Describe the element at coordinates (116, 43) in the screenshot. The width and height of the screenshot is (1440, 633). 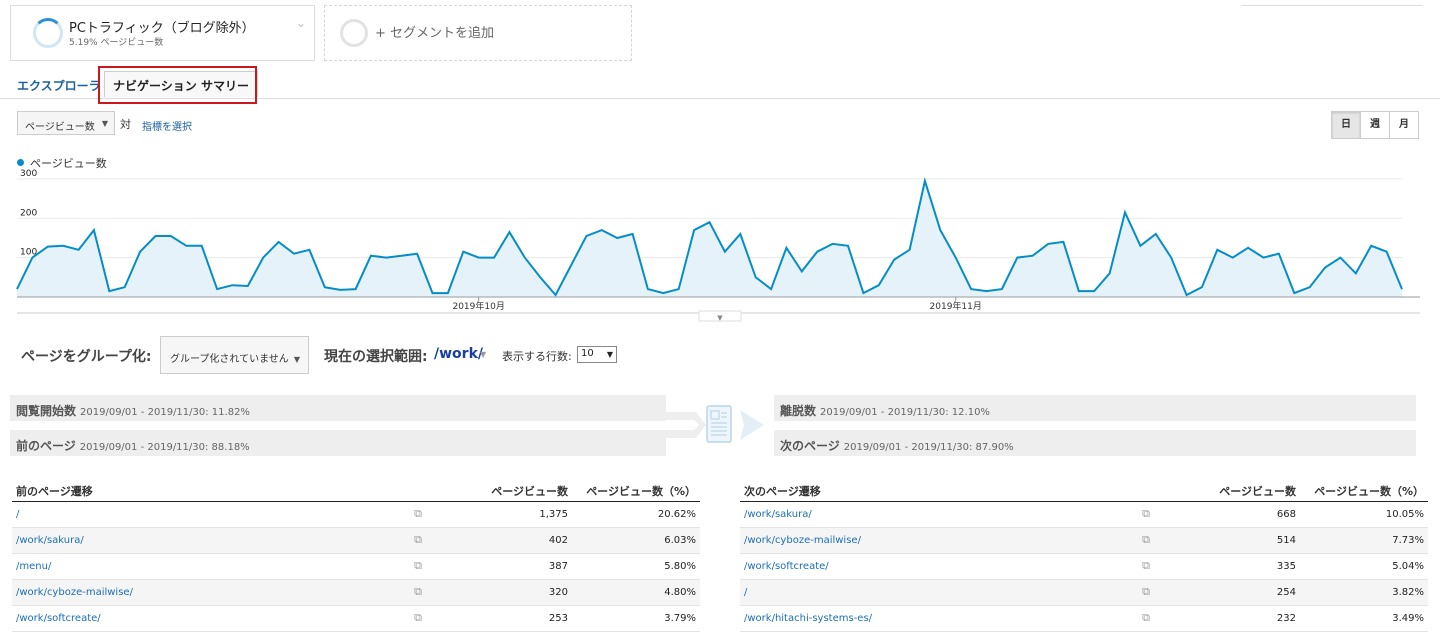
I see `segment-subtitle: 5.19% ページビュー数` at that location.